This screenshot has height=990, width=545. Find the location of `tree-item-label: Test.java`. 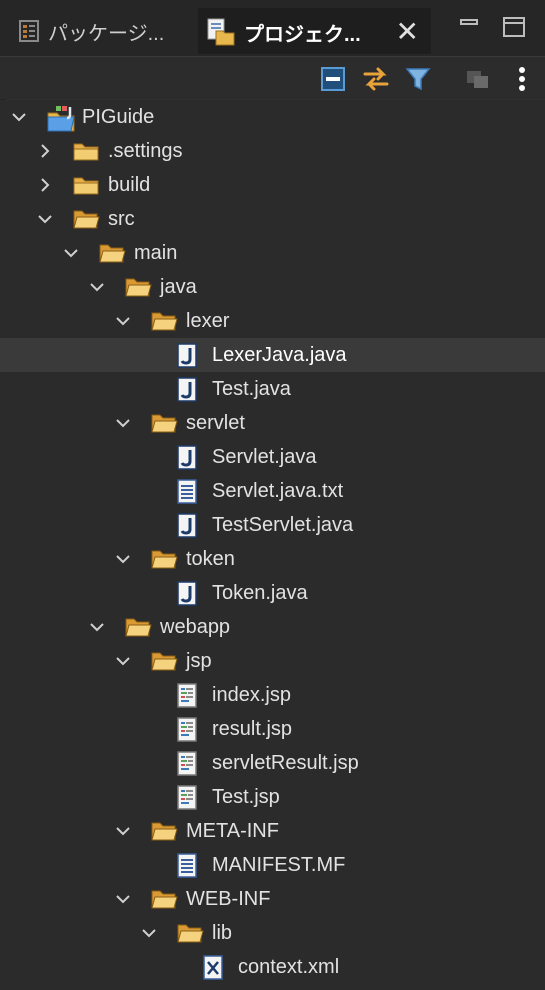

tree-item-label: Test.java is located at coordinates (251, 389).